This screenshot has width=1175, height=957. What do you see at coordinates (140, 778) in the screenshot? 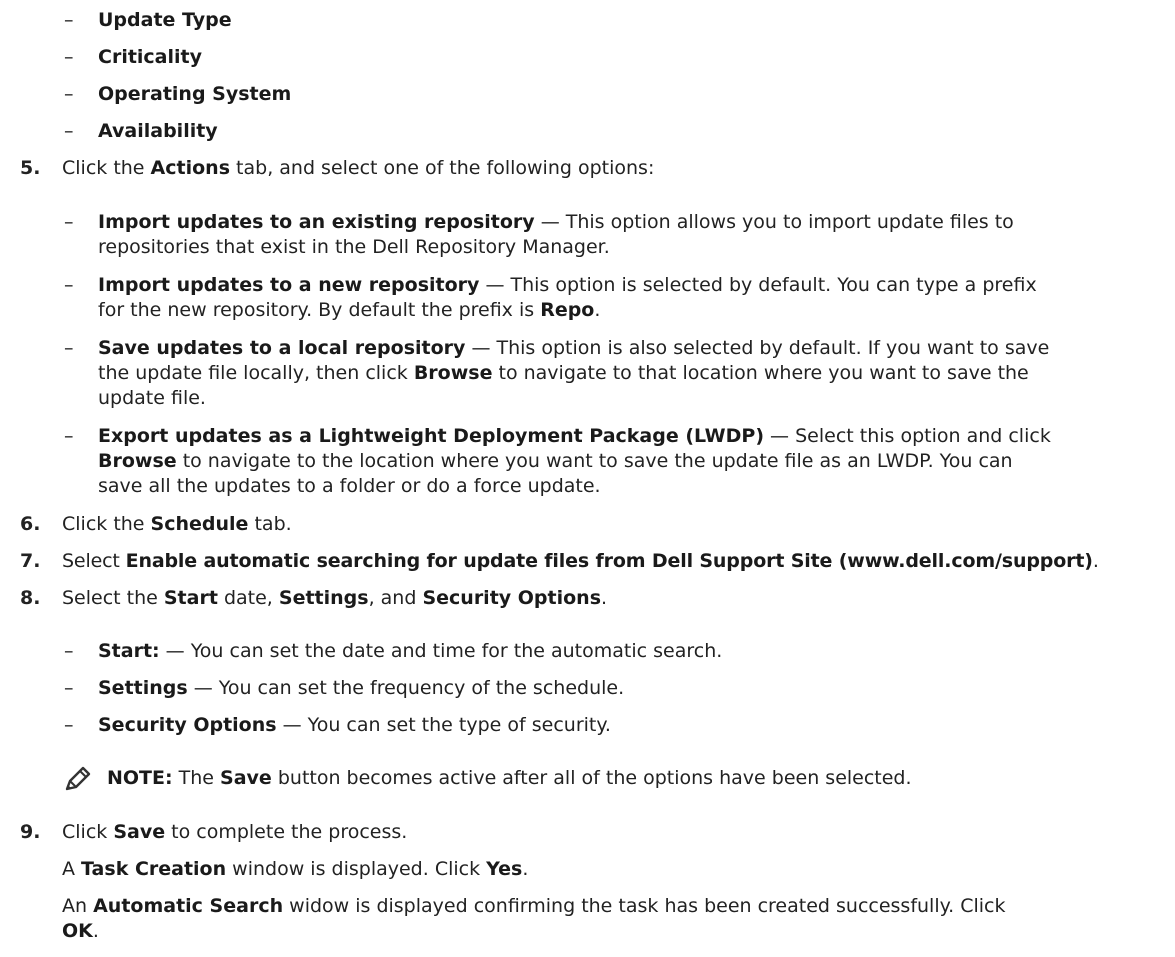
I see `note-label: NOTE:` at bounding box center [140, 778].